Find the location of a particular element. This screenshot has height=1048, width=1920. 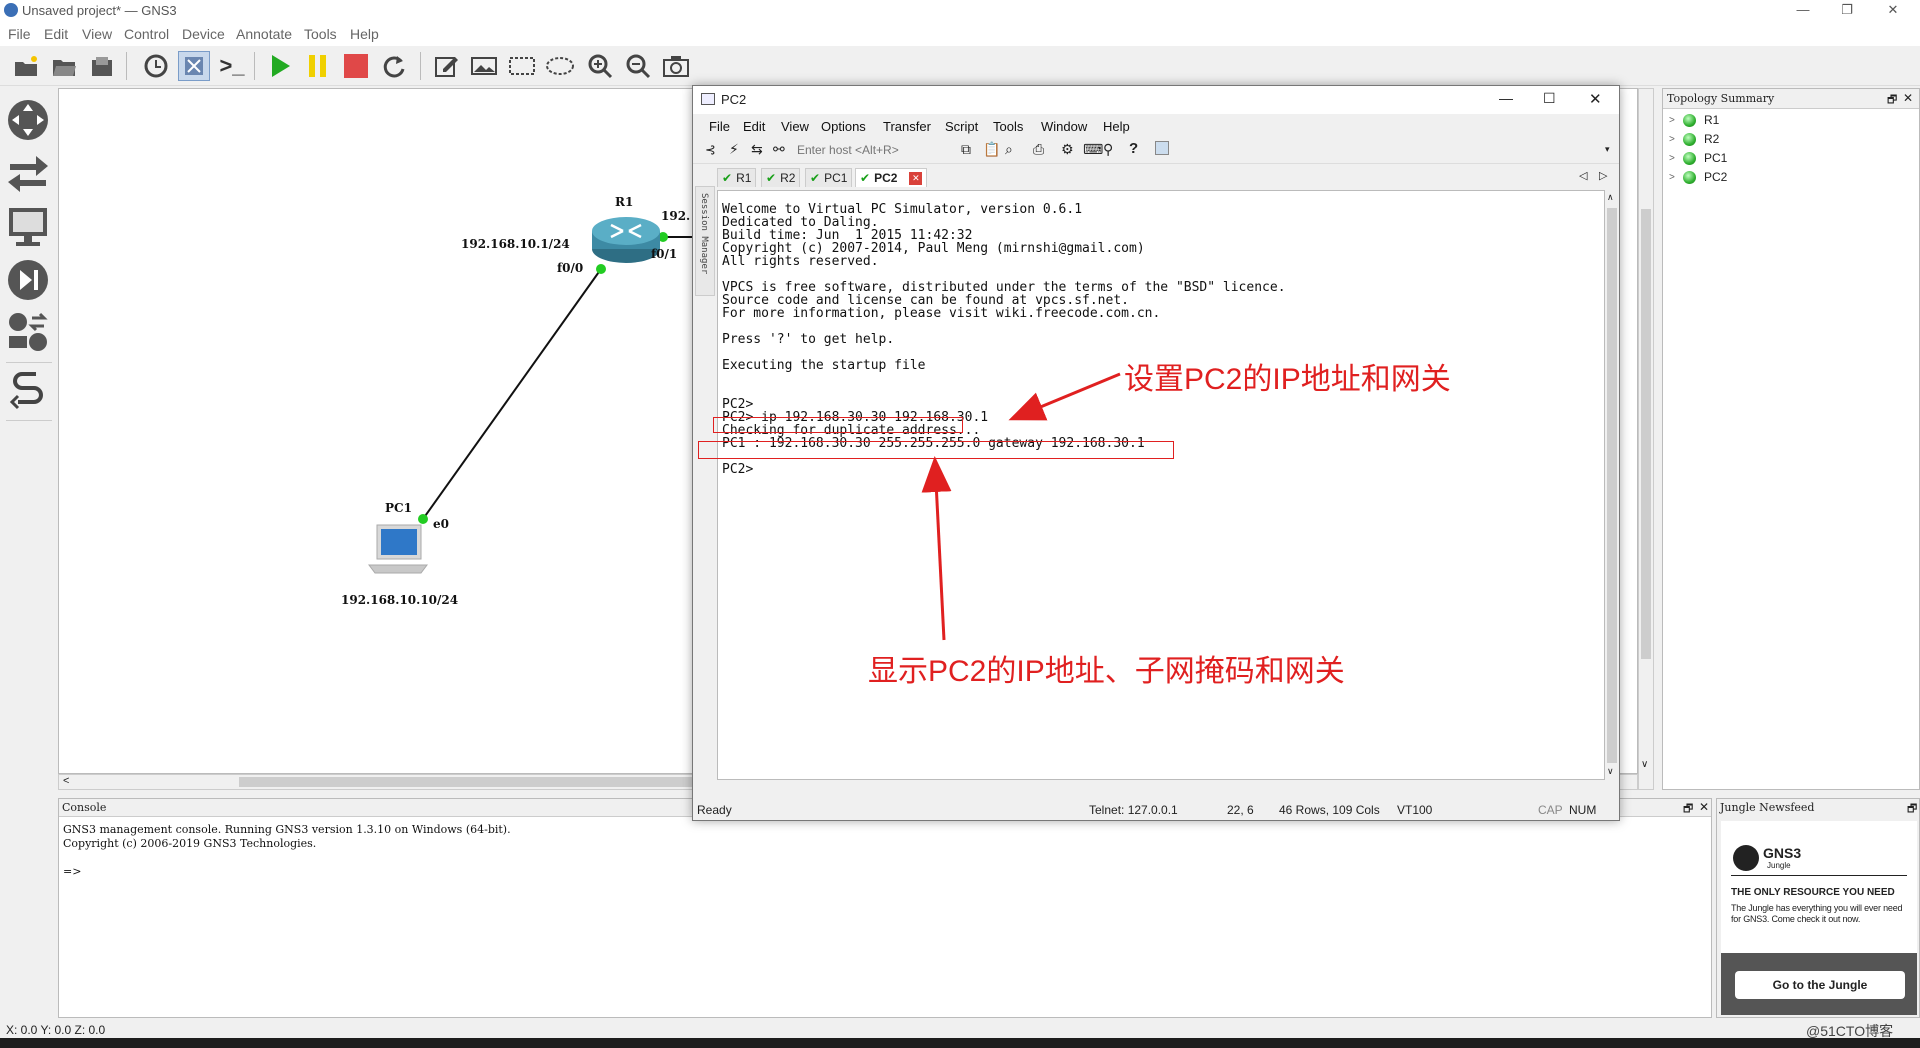

minimize-icon: — is located at coordinates (1803, 11).